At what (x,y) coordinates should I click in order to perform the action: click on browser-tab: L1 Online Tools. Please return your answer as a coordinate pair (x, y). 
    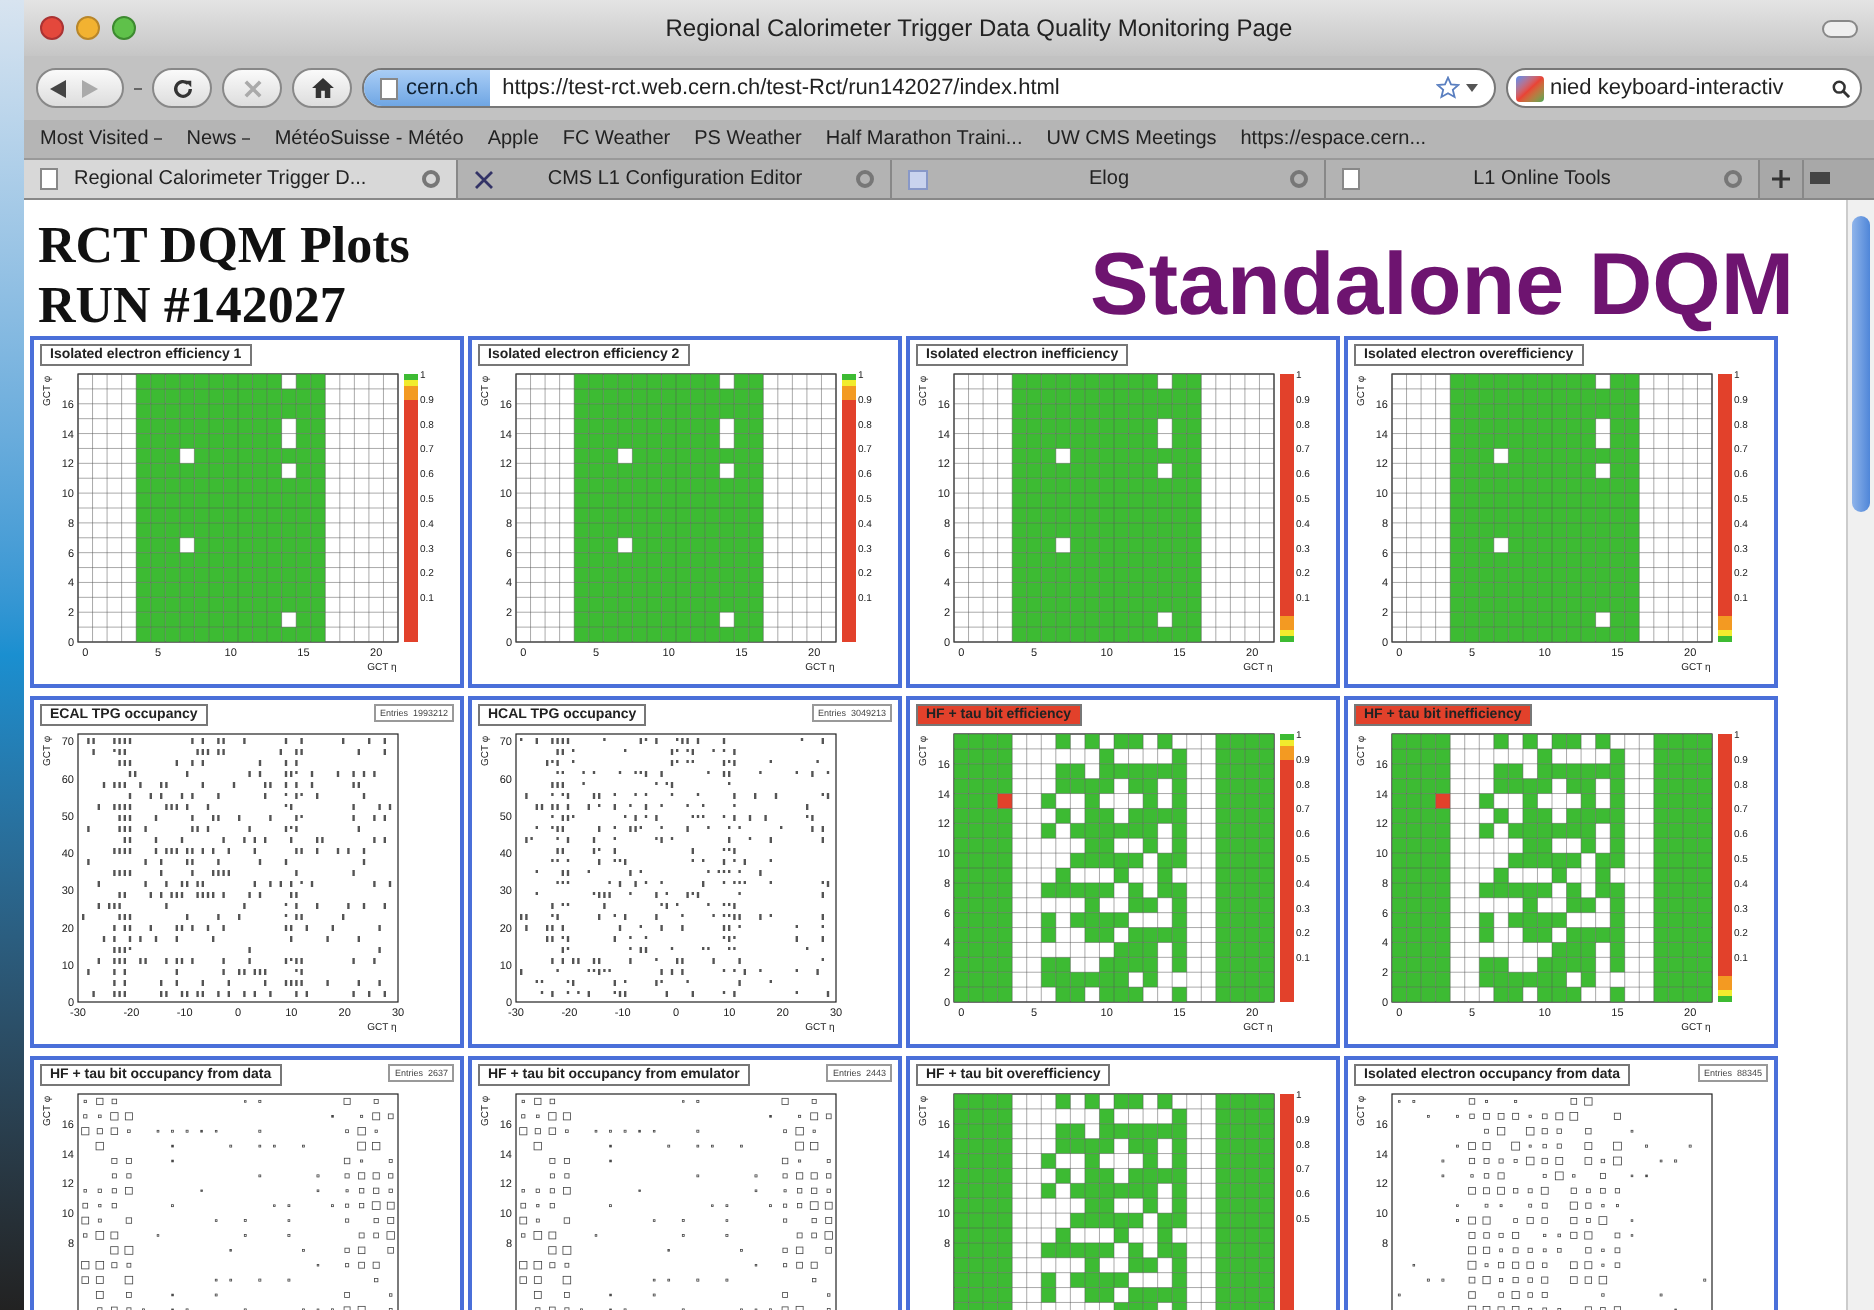
    Looking at the image, I should click on (1543, 179).